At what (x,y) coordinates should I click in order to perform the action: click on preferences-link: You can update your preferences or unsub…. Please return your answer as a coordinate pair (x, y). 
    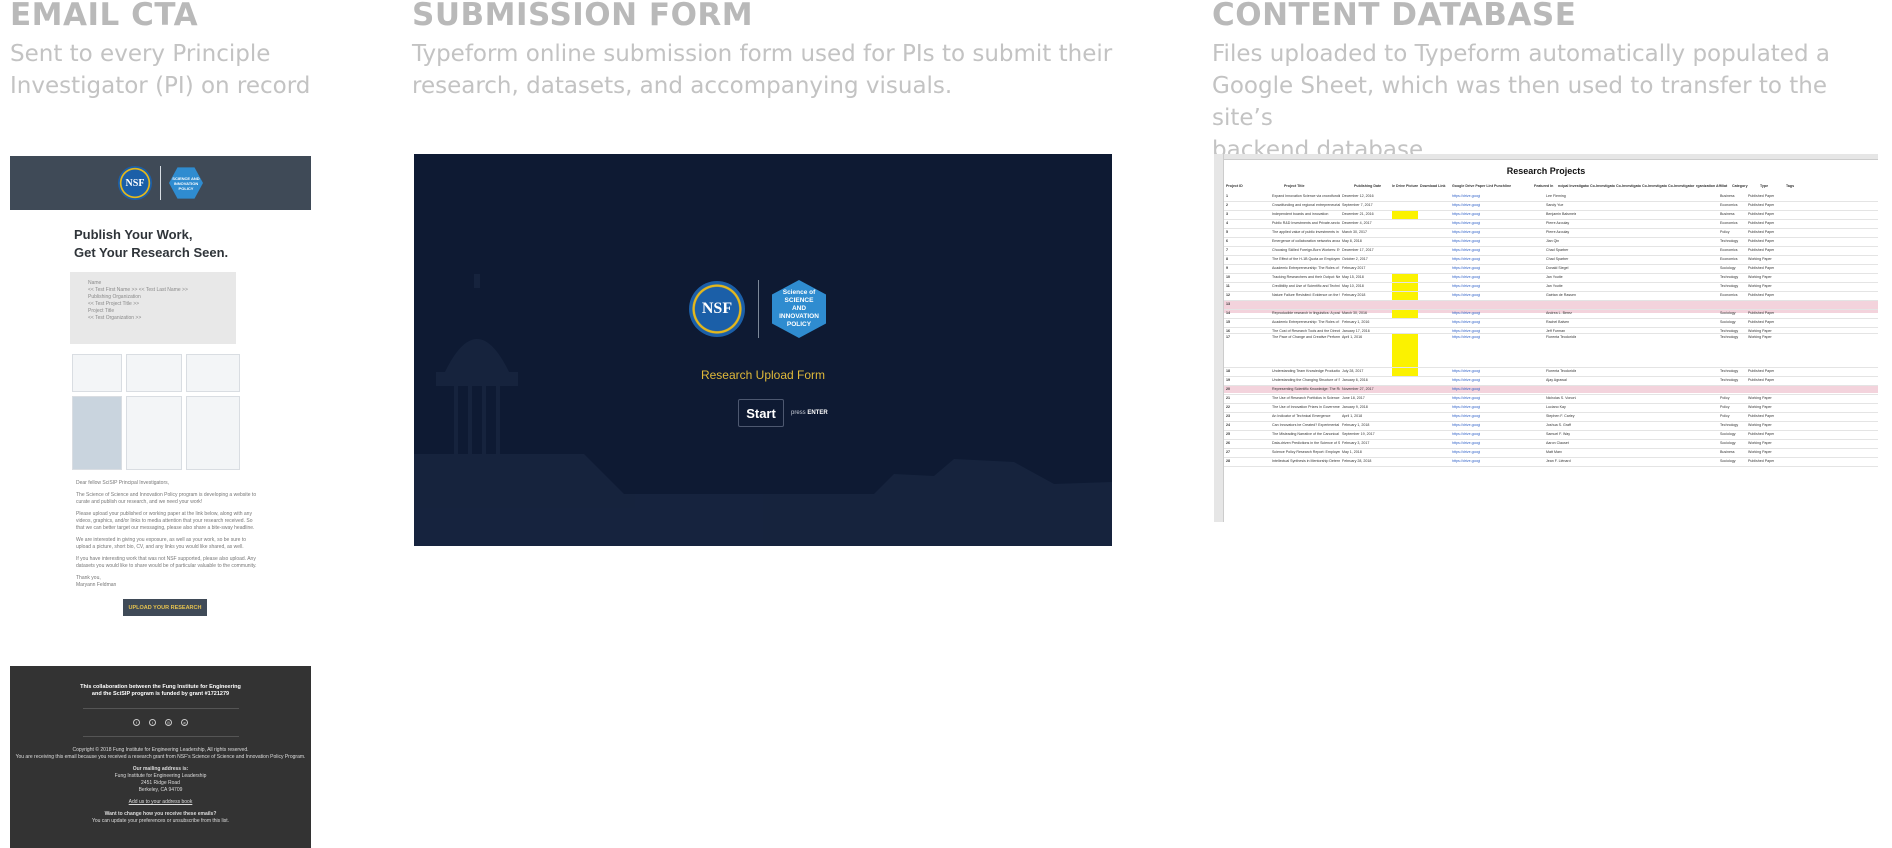
    Looking at the image, I should click on (160, 821).